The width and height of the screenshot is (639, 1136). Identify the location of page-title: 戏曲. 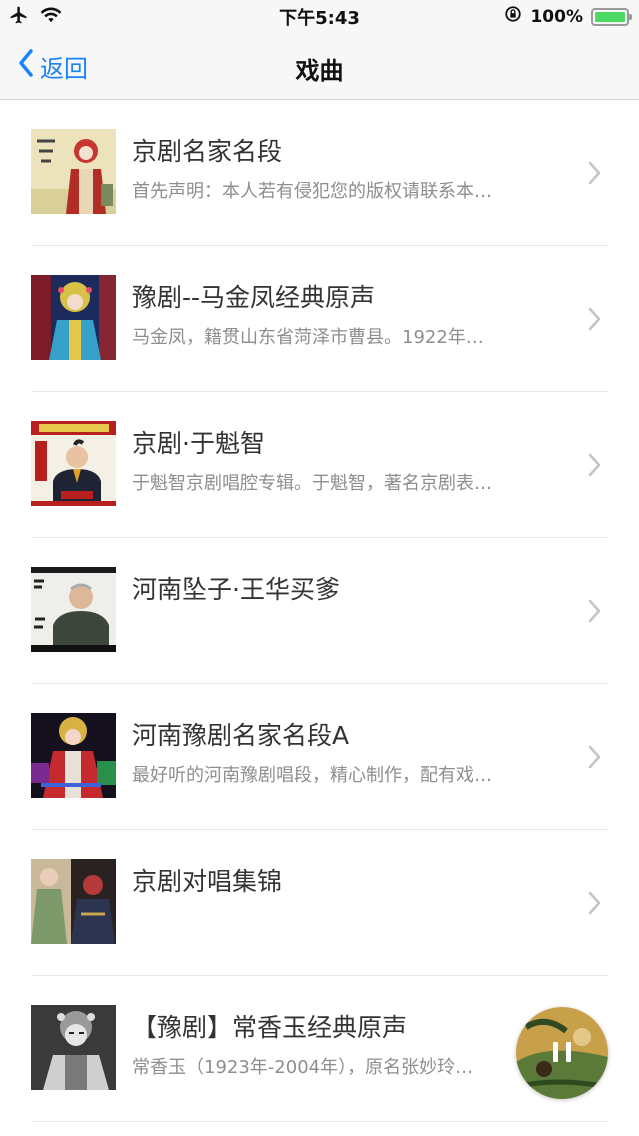
(319, 71).